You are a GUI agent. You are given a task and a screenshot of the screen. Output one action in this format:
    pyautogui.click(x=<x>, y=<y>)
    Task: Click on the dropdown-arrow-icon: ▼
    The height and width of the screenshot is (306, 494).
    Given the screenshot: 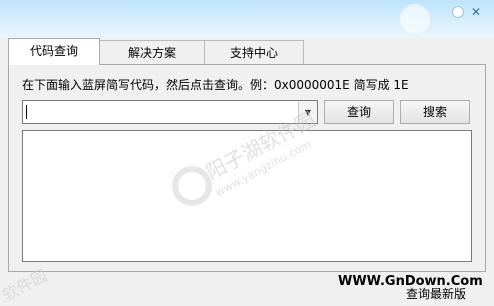 What is the action you would take?
    pyautogui.click(x=307, y=112)
    